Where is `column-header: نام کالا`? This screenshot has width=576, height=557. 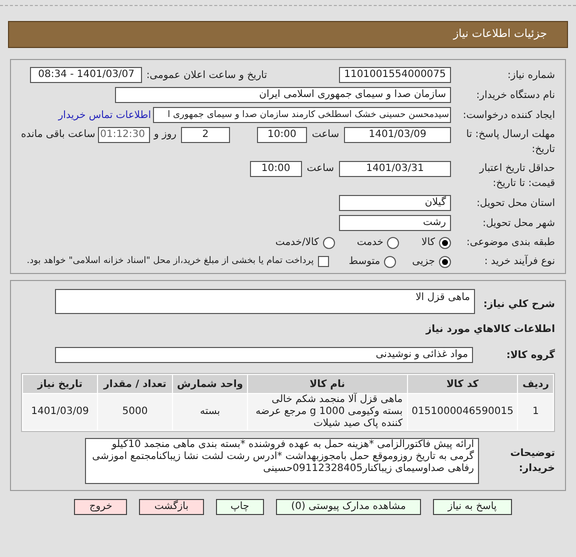
column-header: نام کالا is located at coordinates (327, 384).